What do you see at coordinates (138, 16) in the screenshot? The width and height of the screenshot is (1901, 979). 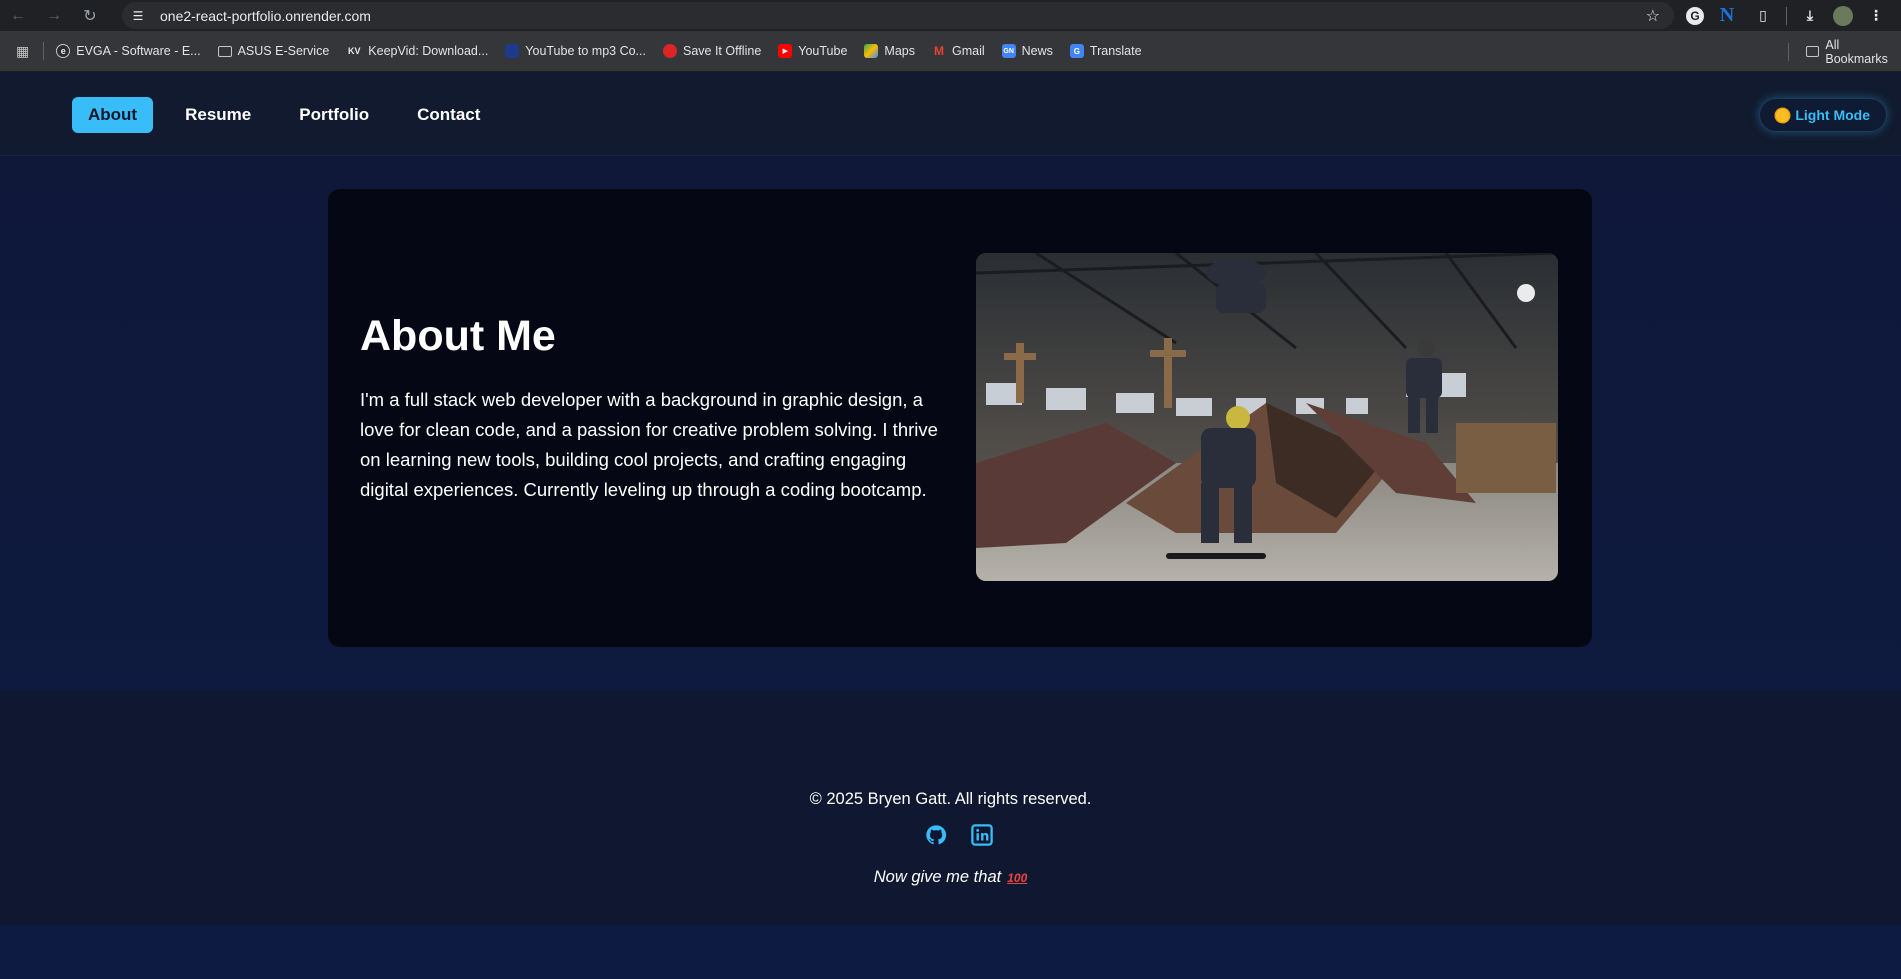 I see `site-info-icon: ☰` at bounding box center [138, 16].